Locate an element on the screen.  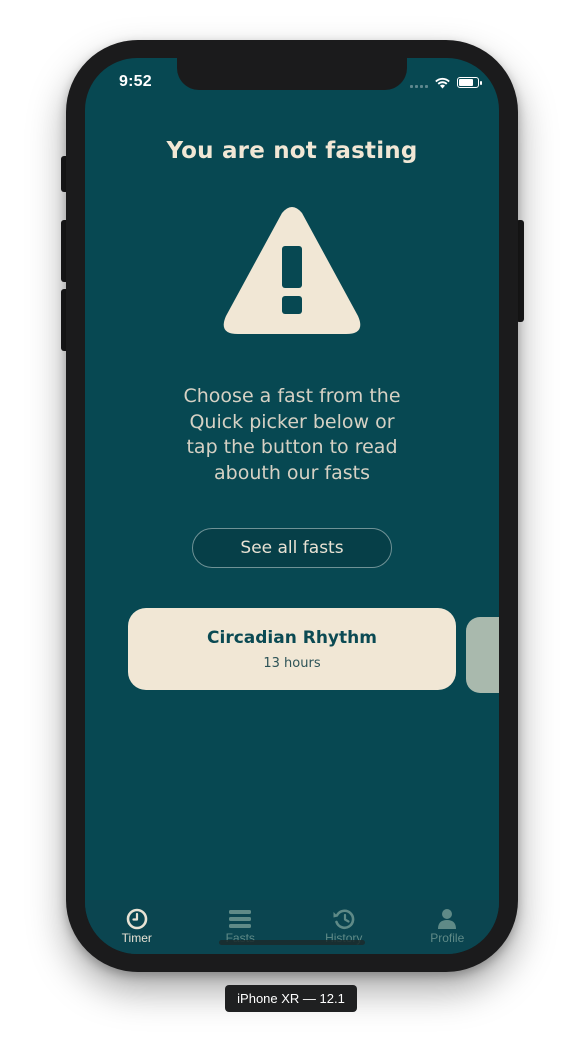
tab-profile-label: Profile is located at coordinates (447, 938).